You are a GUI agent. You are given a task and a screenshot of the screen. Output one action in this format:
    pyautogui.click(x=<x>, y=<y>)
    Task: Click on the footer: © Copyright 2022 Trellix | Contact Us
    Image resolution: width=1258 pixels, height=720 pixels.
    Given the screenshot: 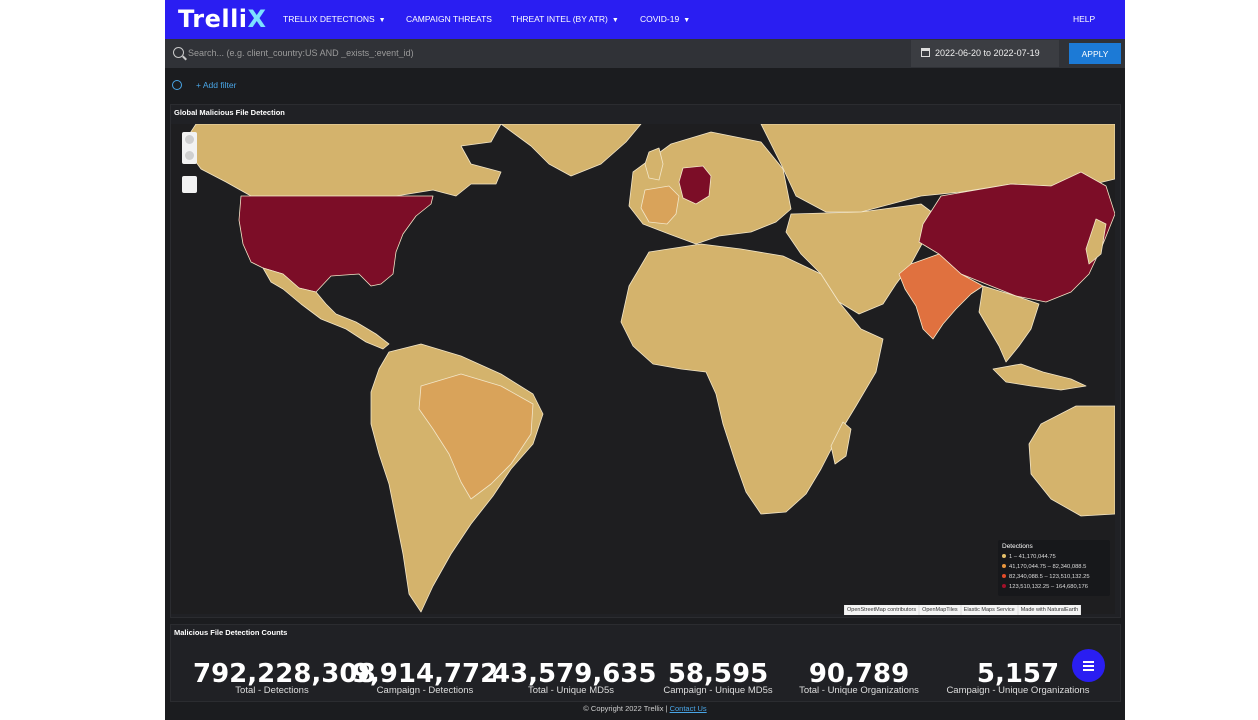 What is the action you would take?
    pyautogui.click(x=645, y=708)
    